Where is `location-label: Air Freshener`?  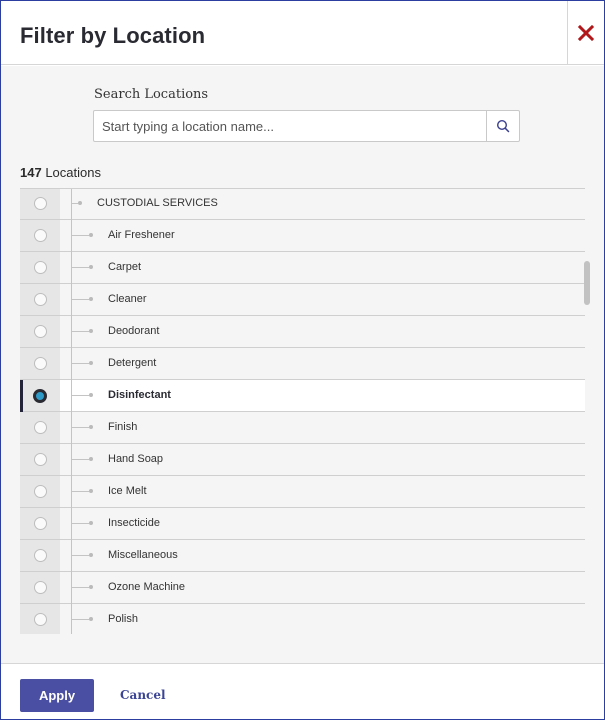 location-label: Air Freshener is located at coordinates (141, 235).